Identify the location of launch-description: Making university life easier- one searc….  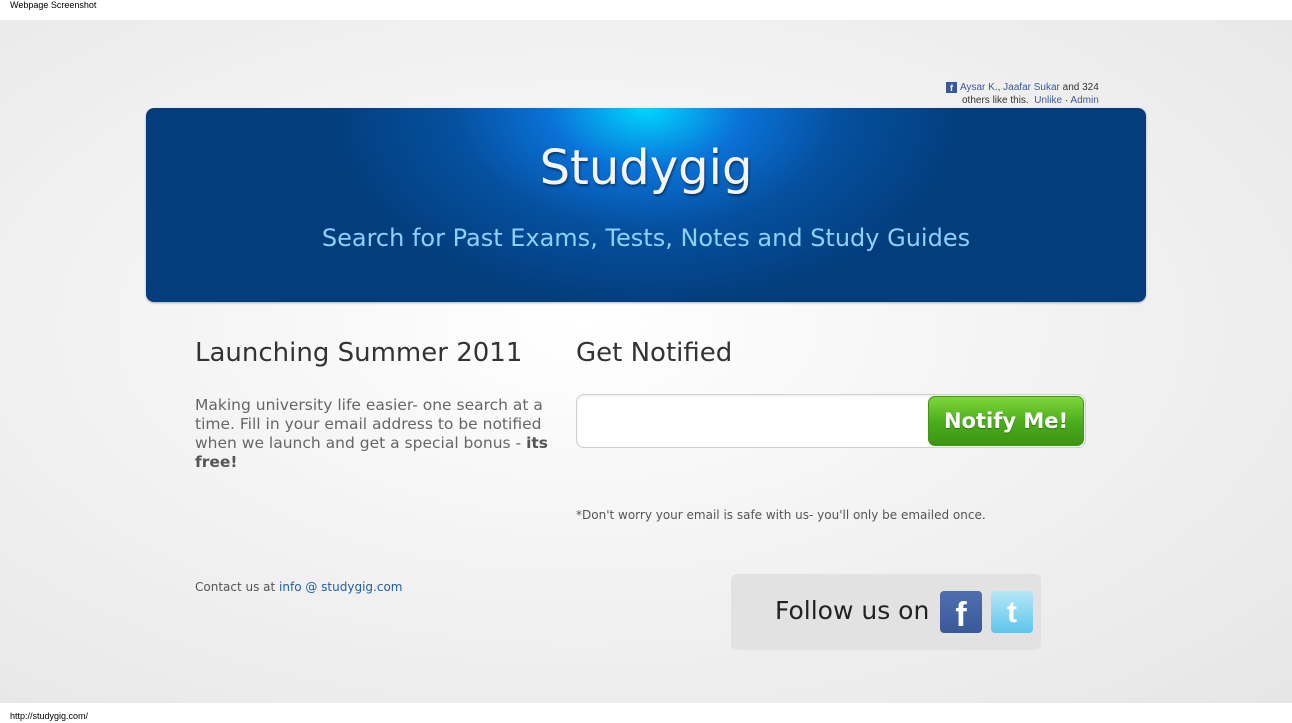
(375, 434).